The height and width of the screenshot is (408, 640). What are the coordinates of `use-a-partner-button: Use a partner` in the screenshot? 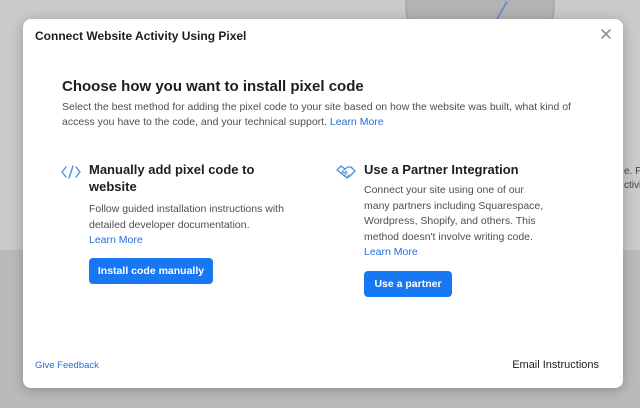 It's located at (408, 284).